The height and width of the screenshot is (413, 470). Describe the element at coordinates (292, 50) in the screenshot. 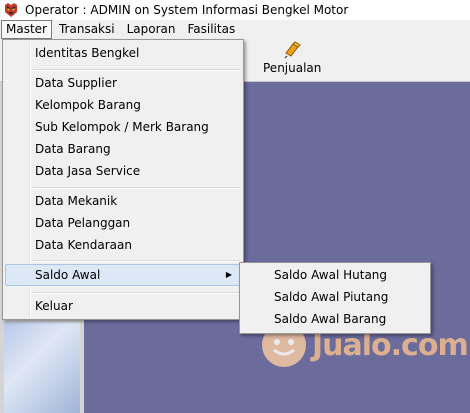

I see `sales-icon` at that location.